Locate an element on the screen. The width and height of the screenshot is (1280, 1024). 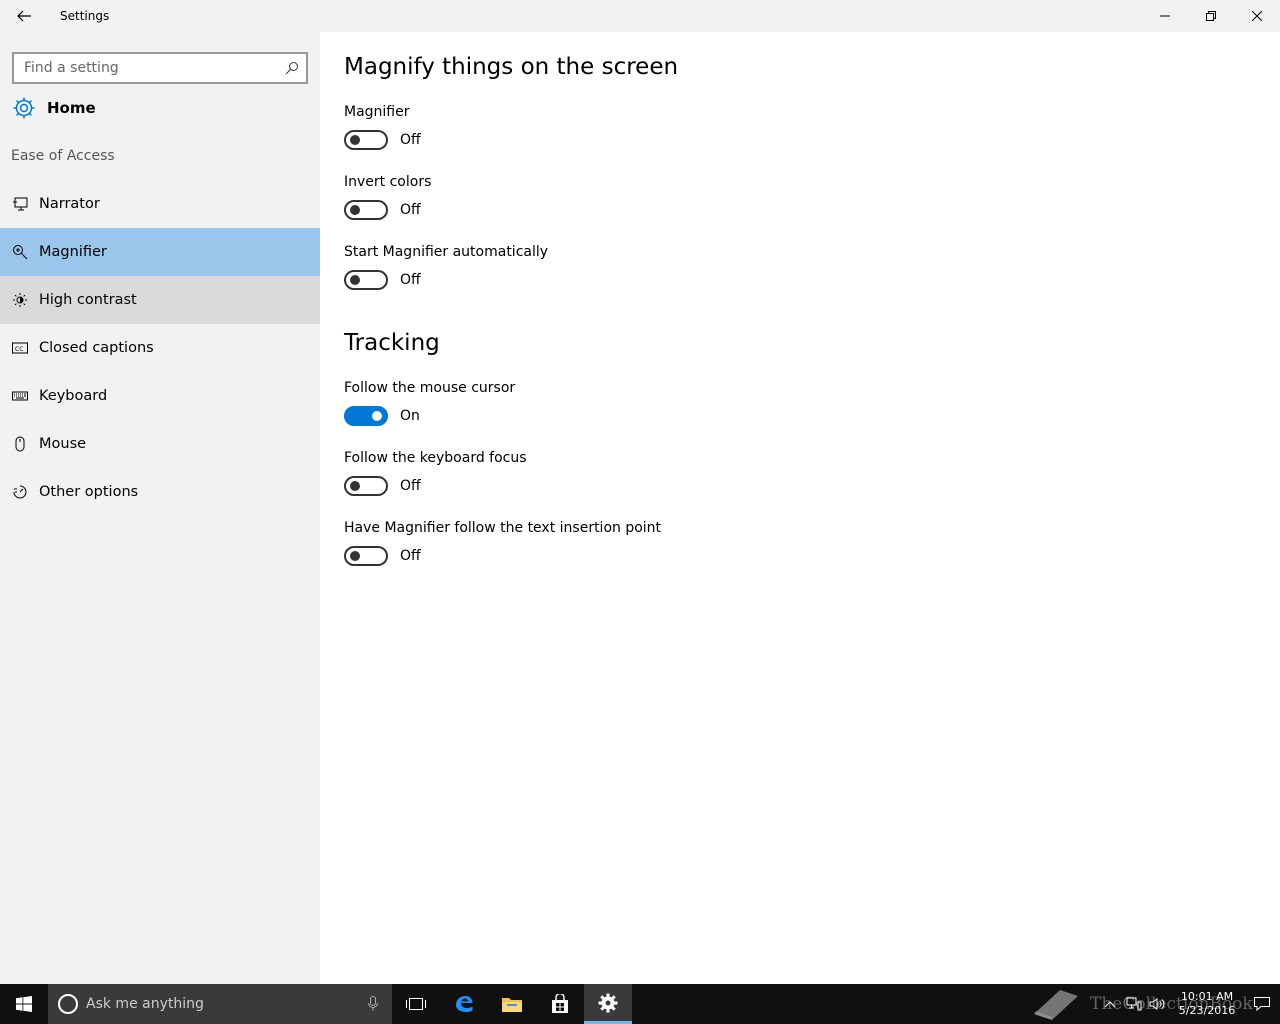
setting-label: Follow the keyboard focus is located at coordinates (435, 458).